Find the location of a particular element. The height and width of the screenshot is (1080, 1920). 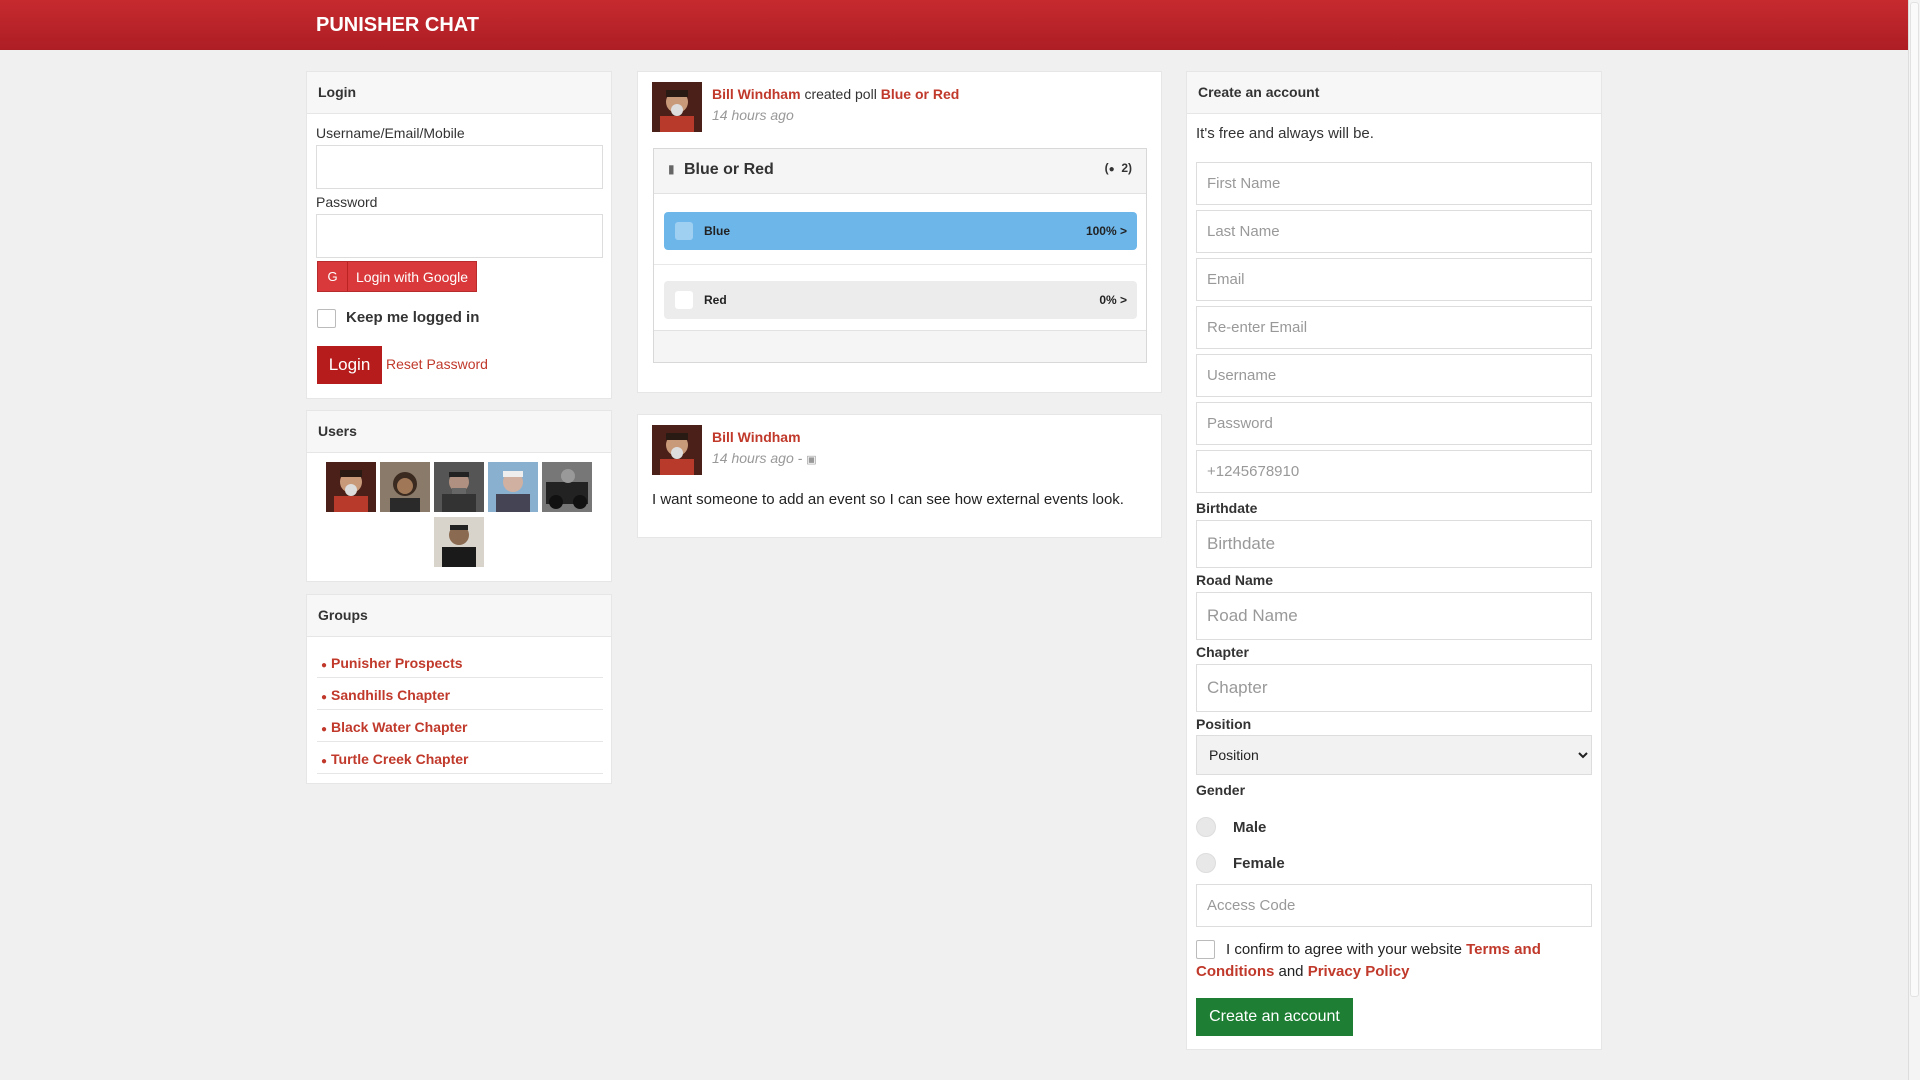

road-name-input is located at coordinates (1394, 616).